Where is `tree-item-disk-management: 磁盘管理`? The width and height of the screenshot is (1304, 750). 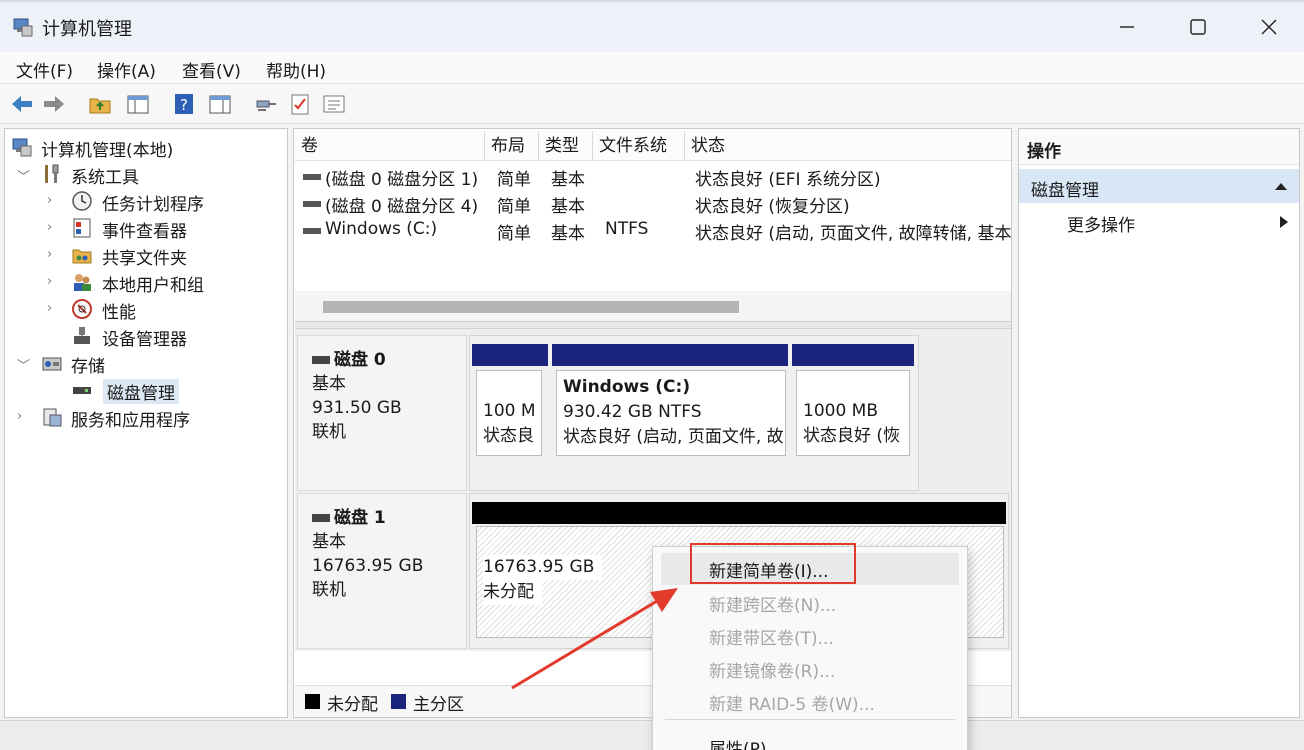
tree-item-disk-management: 磁盘管理 is located at coordinates (144, 391).